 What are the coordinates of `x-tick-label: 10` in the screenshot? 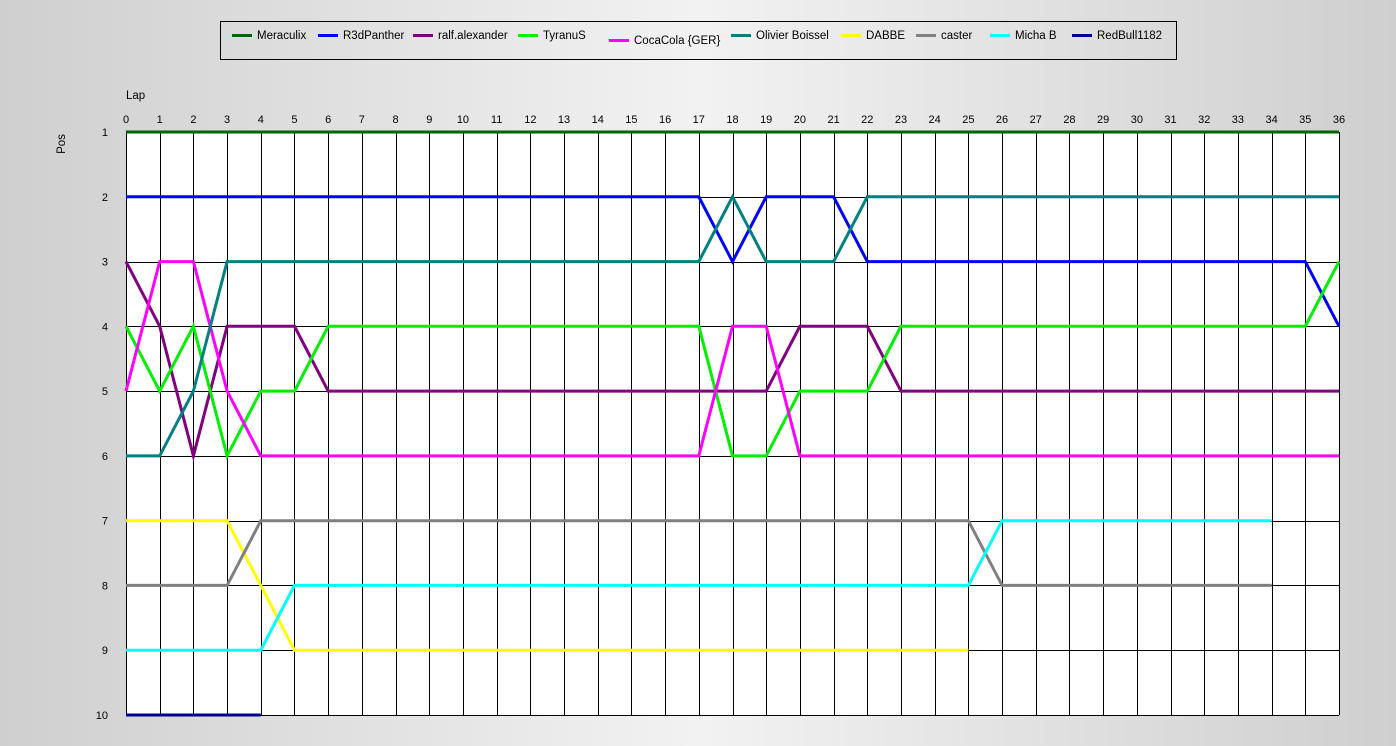 It's located at (463, 120).